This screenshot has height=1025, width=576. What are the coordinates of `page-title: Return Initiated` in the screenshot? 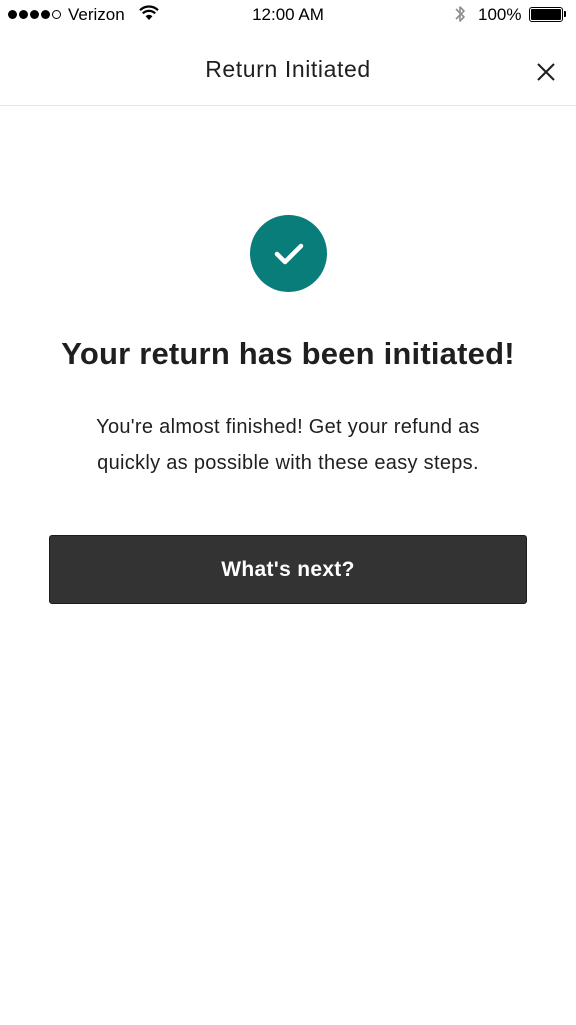 It's located at (288, 69).